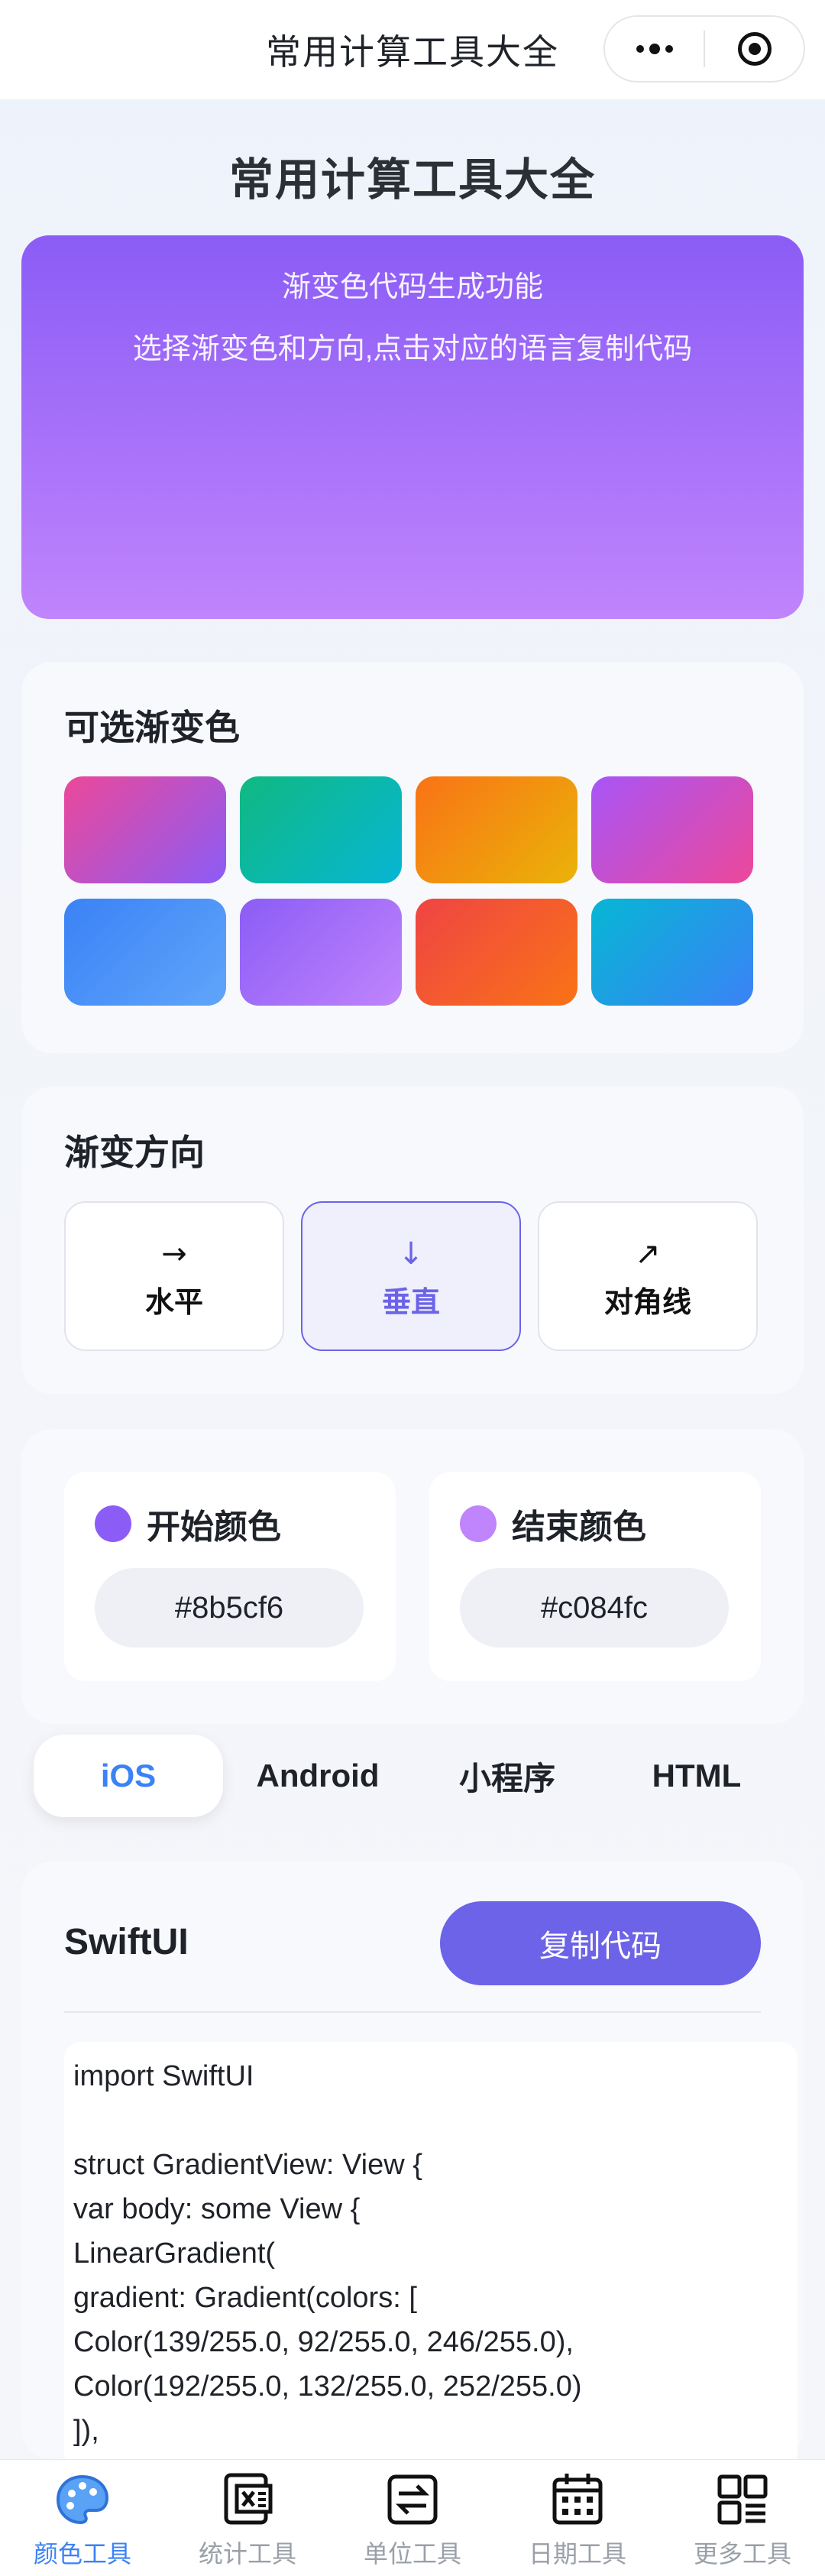  I want to click on tabbar-item-color: 颜色工具, so click(82, 2518).